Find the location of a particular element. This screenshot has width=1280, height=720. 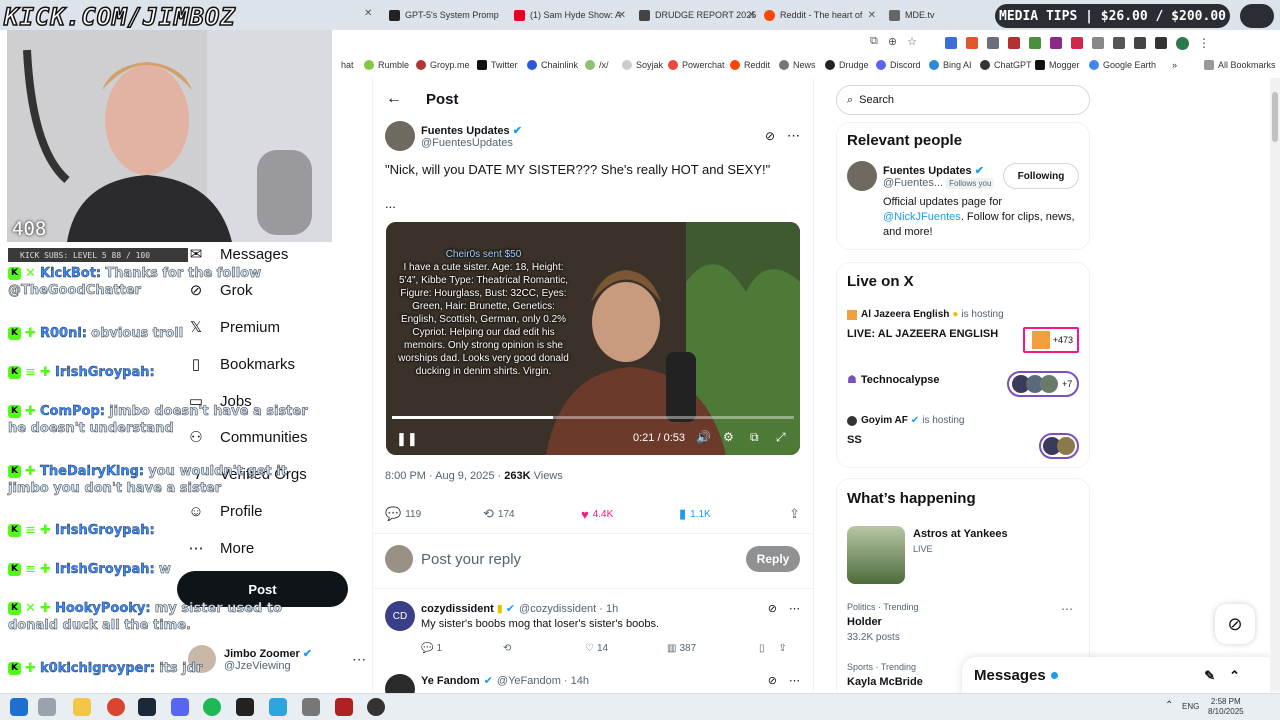

steam-icon is located at coordinates (147, 707).